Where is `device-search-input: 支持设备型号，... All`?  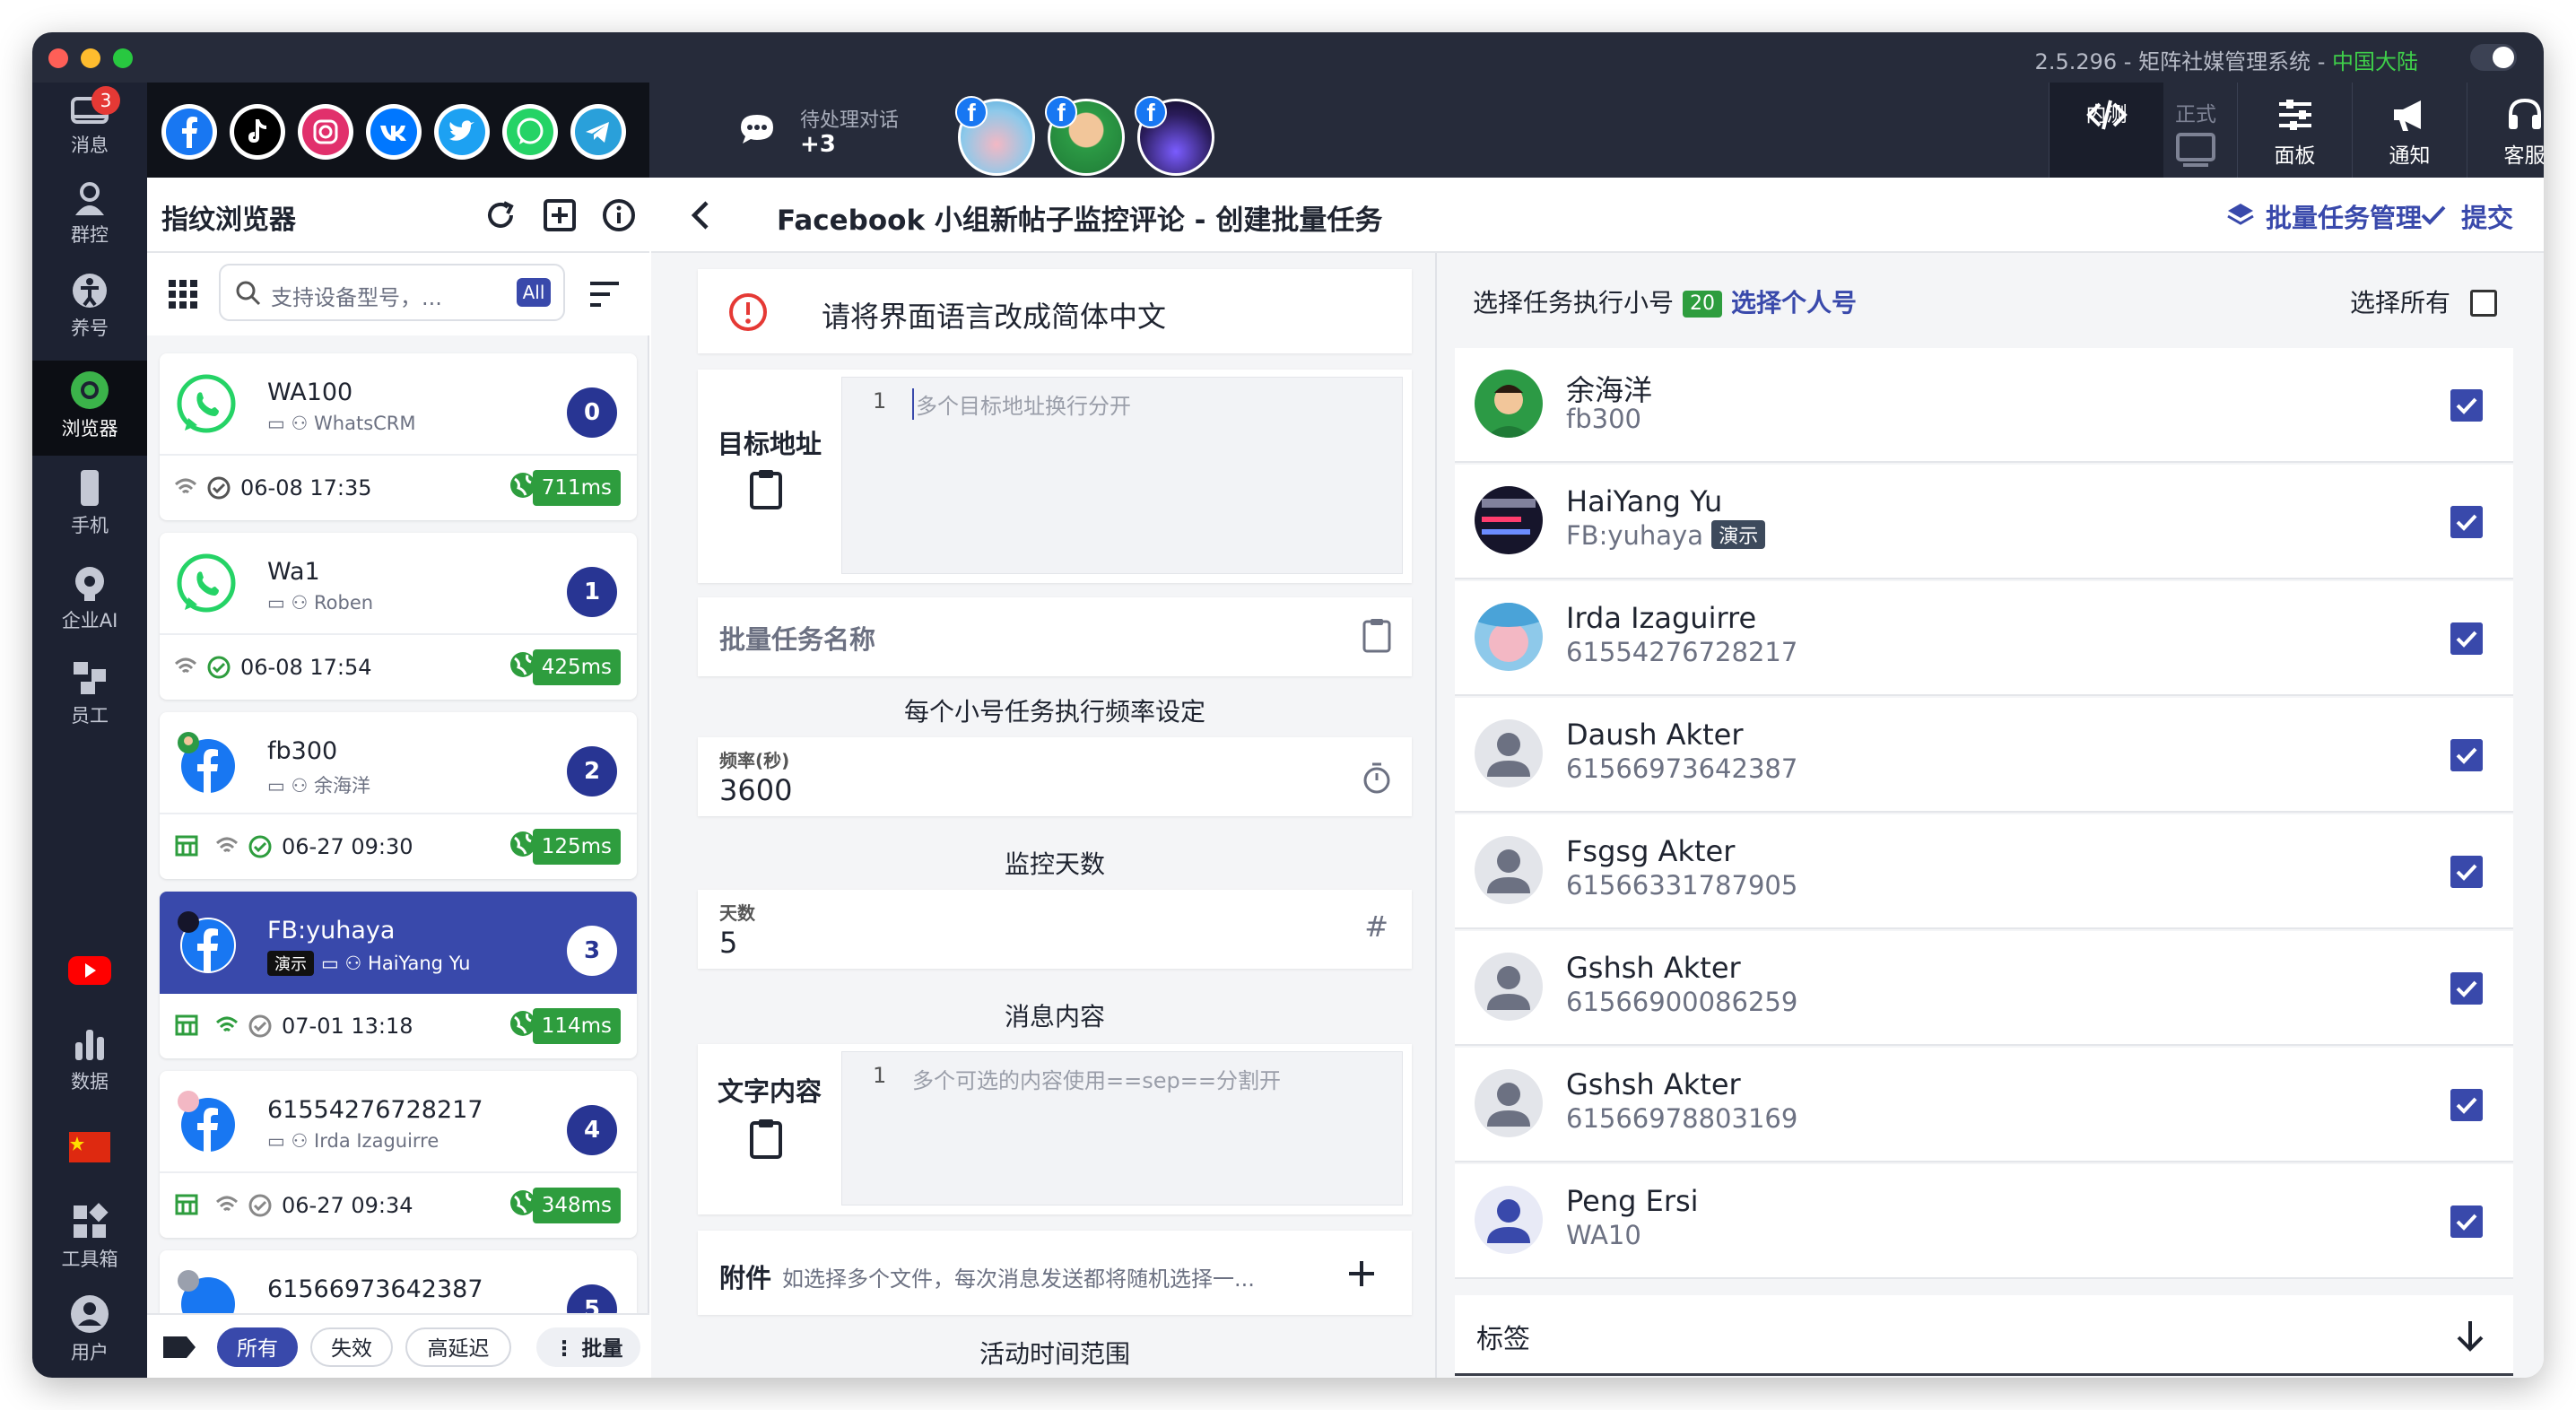 device-search-input: 支持设备型号，... All is located at coordinates (392, 293).